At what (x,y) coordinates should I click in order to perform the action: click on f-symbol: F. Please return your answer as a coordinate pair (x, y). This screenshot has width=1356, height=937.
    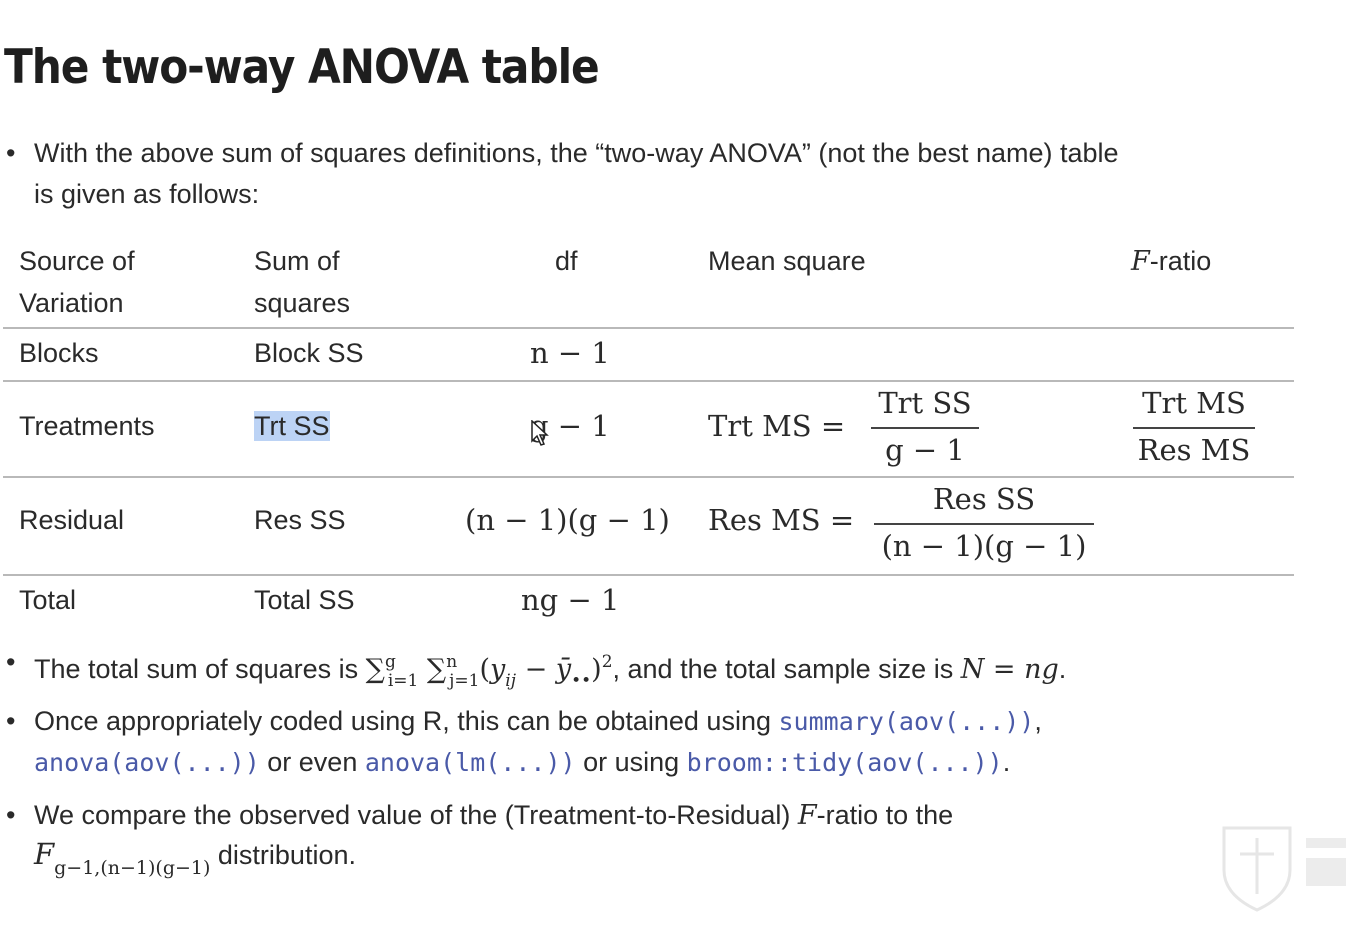
    Looking at the image, I should click on (807, 815).